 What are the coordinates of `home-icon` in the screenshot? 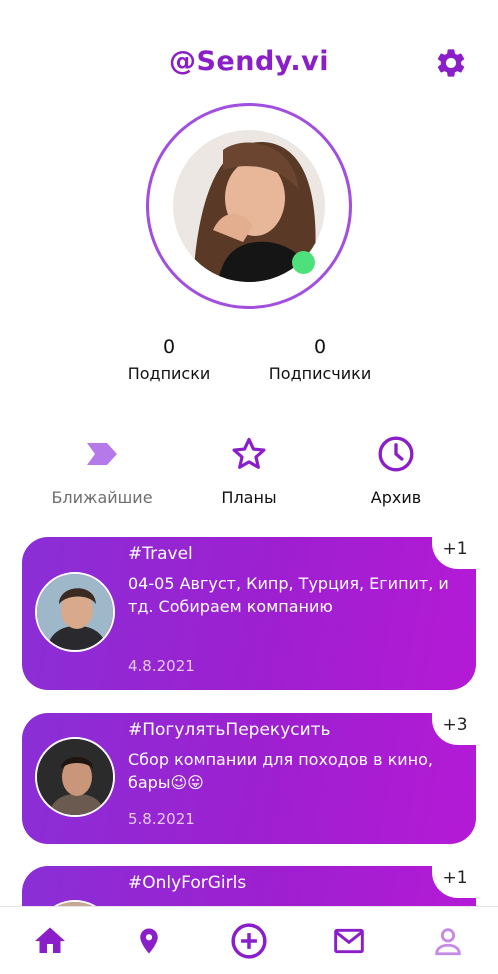 It's located at (50, 941).